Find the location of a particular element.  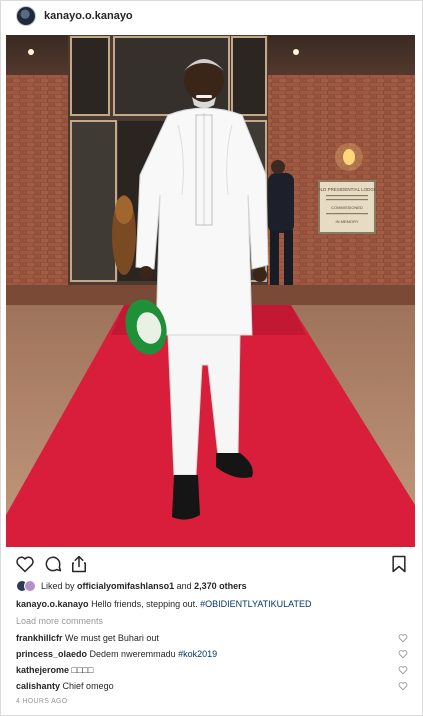

likes-joiner: and is located at coordinates (184, 586).